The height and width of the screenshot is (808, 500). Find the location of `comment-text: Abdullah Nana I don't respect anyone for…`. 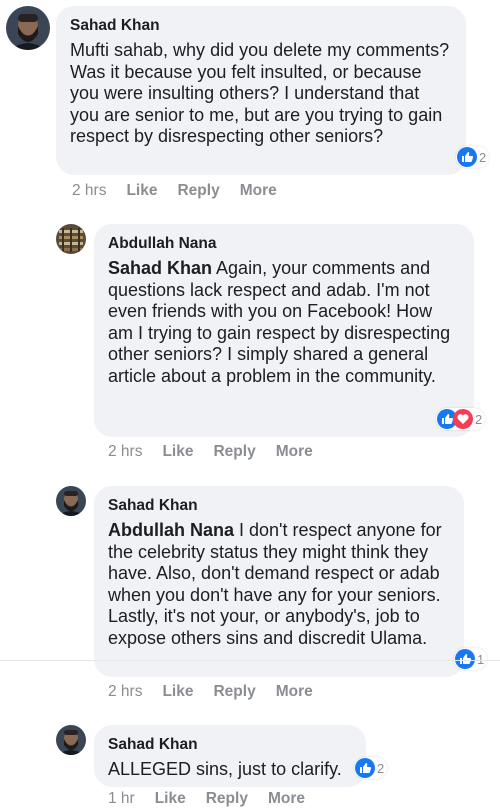

comment-text: Abdullah Nana I don't respect anyone for… is located at coordinates (279, 585).